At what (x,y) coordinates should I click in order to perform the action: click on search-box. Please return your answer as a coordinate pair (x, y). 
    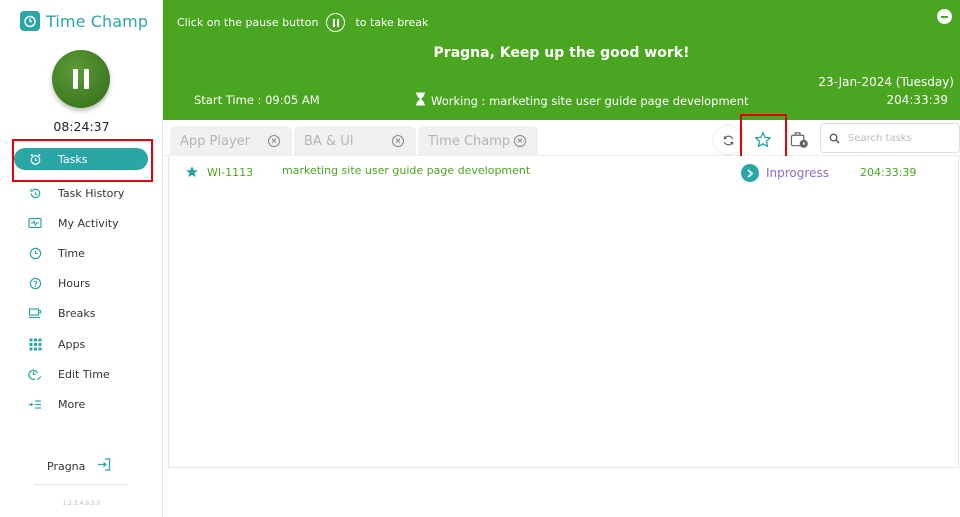
    Looking at the image, I should click on (890, 138).